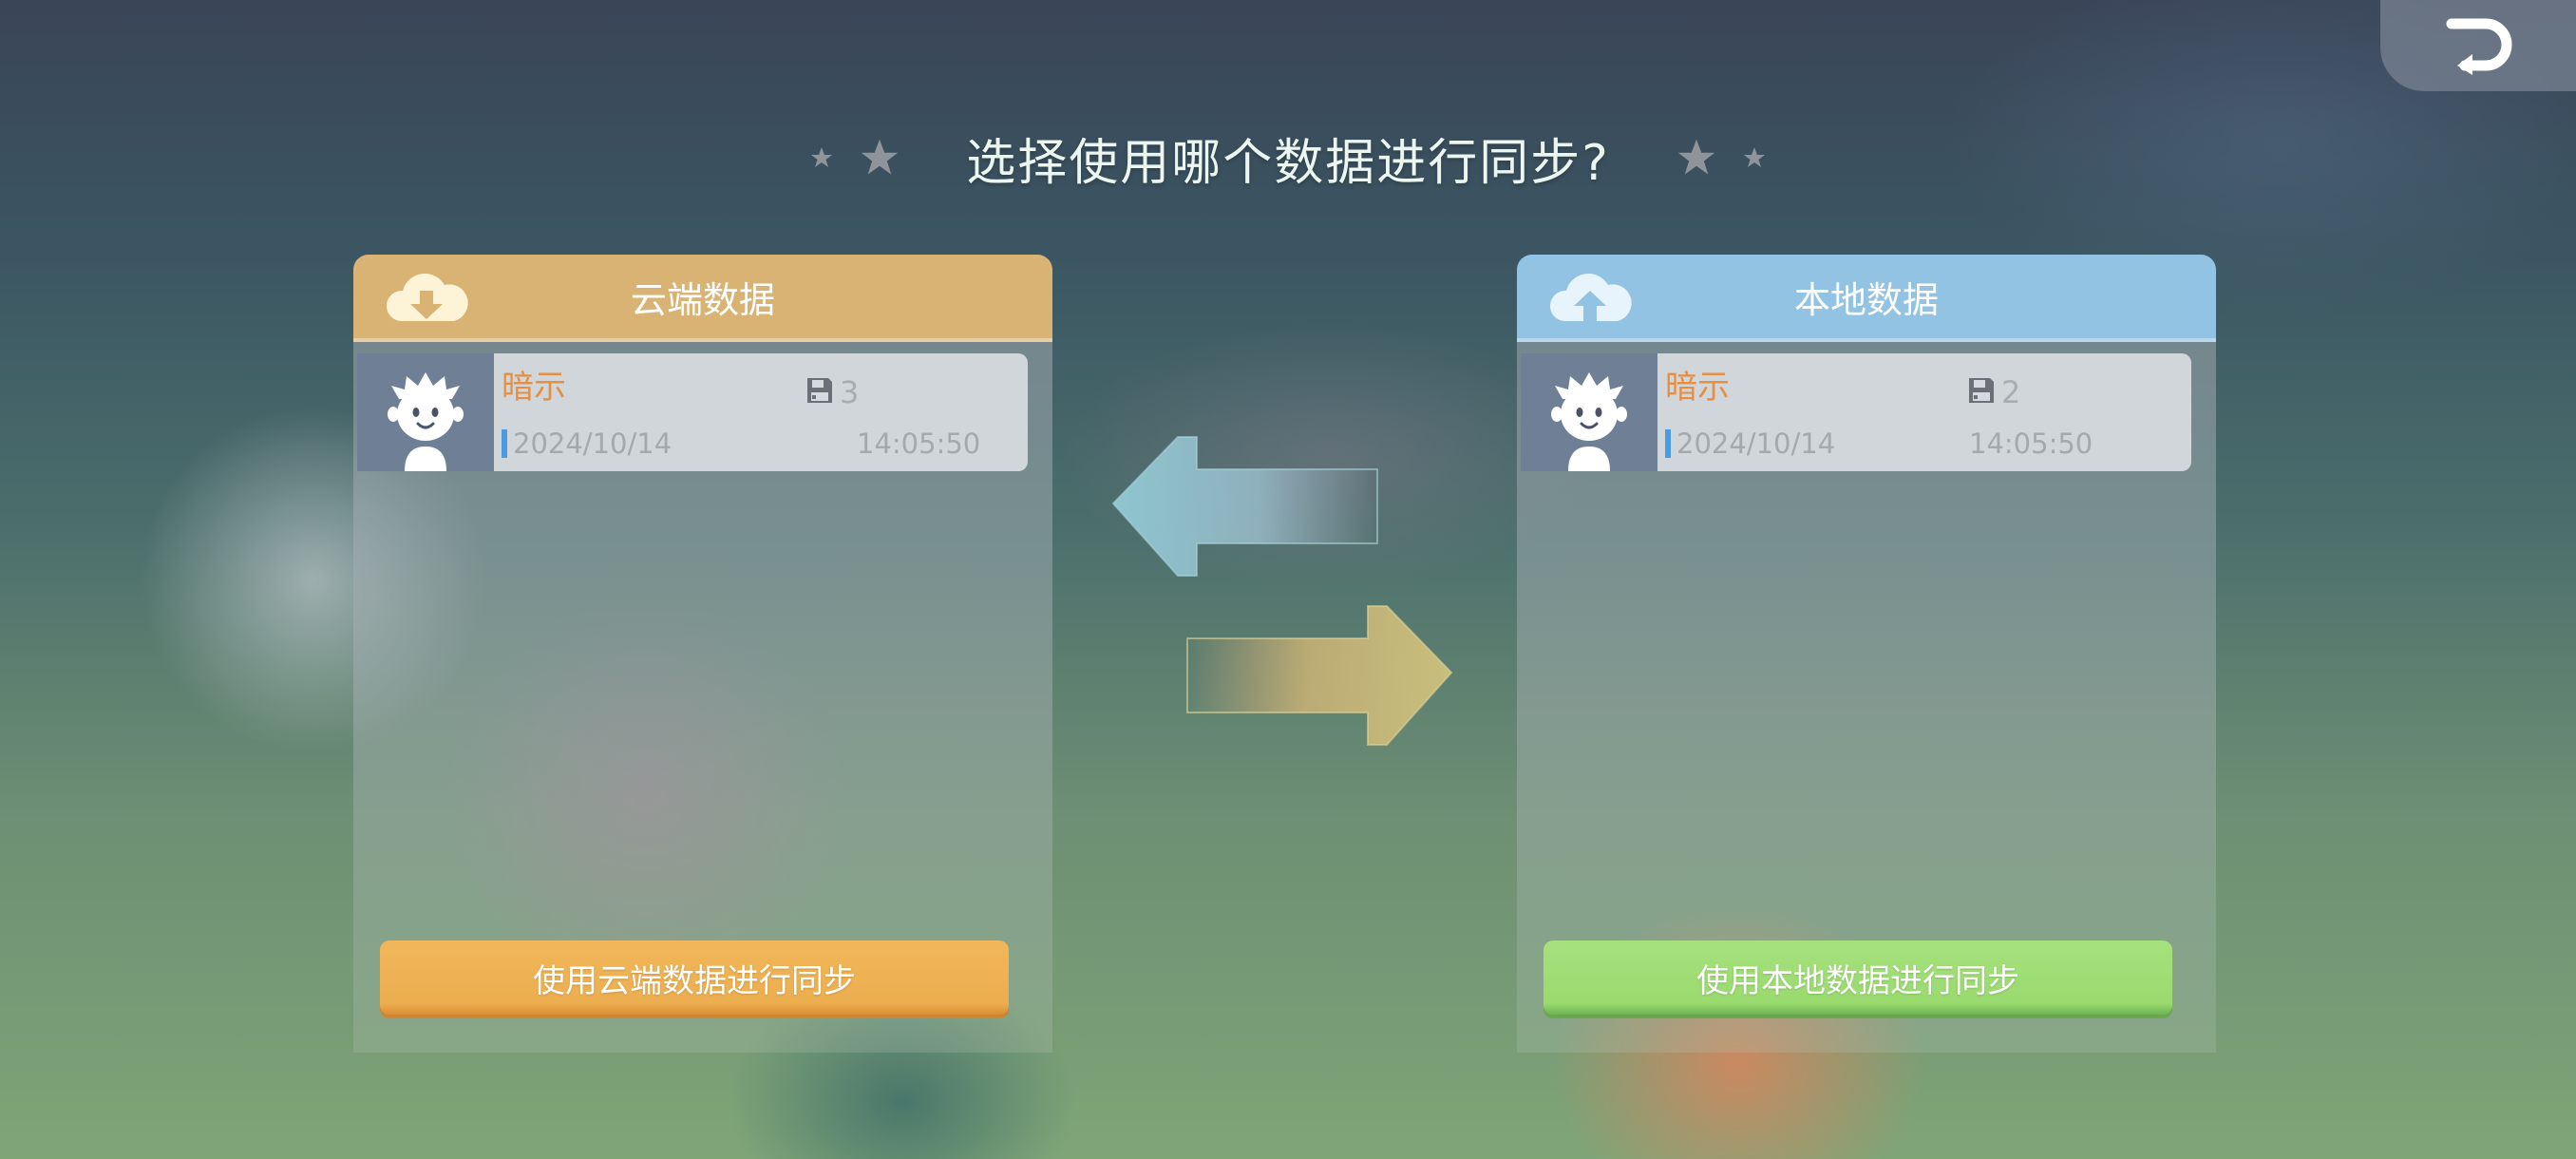 The image size is (2576, 1159). Describe the element at coordinates (2011, 392) in the screenshot. I see `save-slot-number: 2` at that location.